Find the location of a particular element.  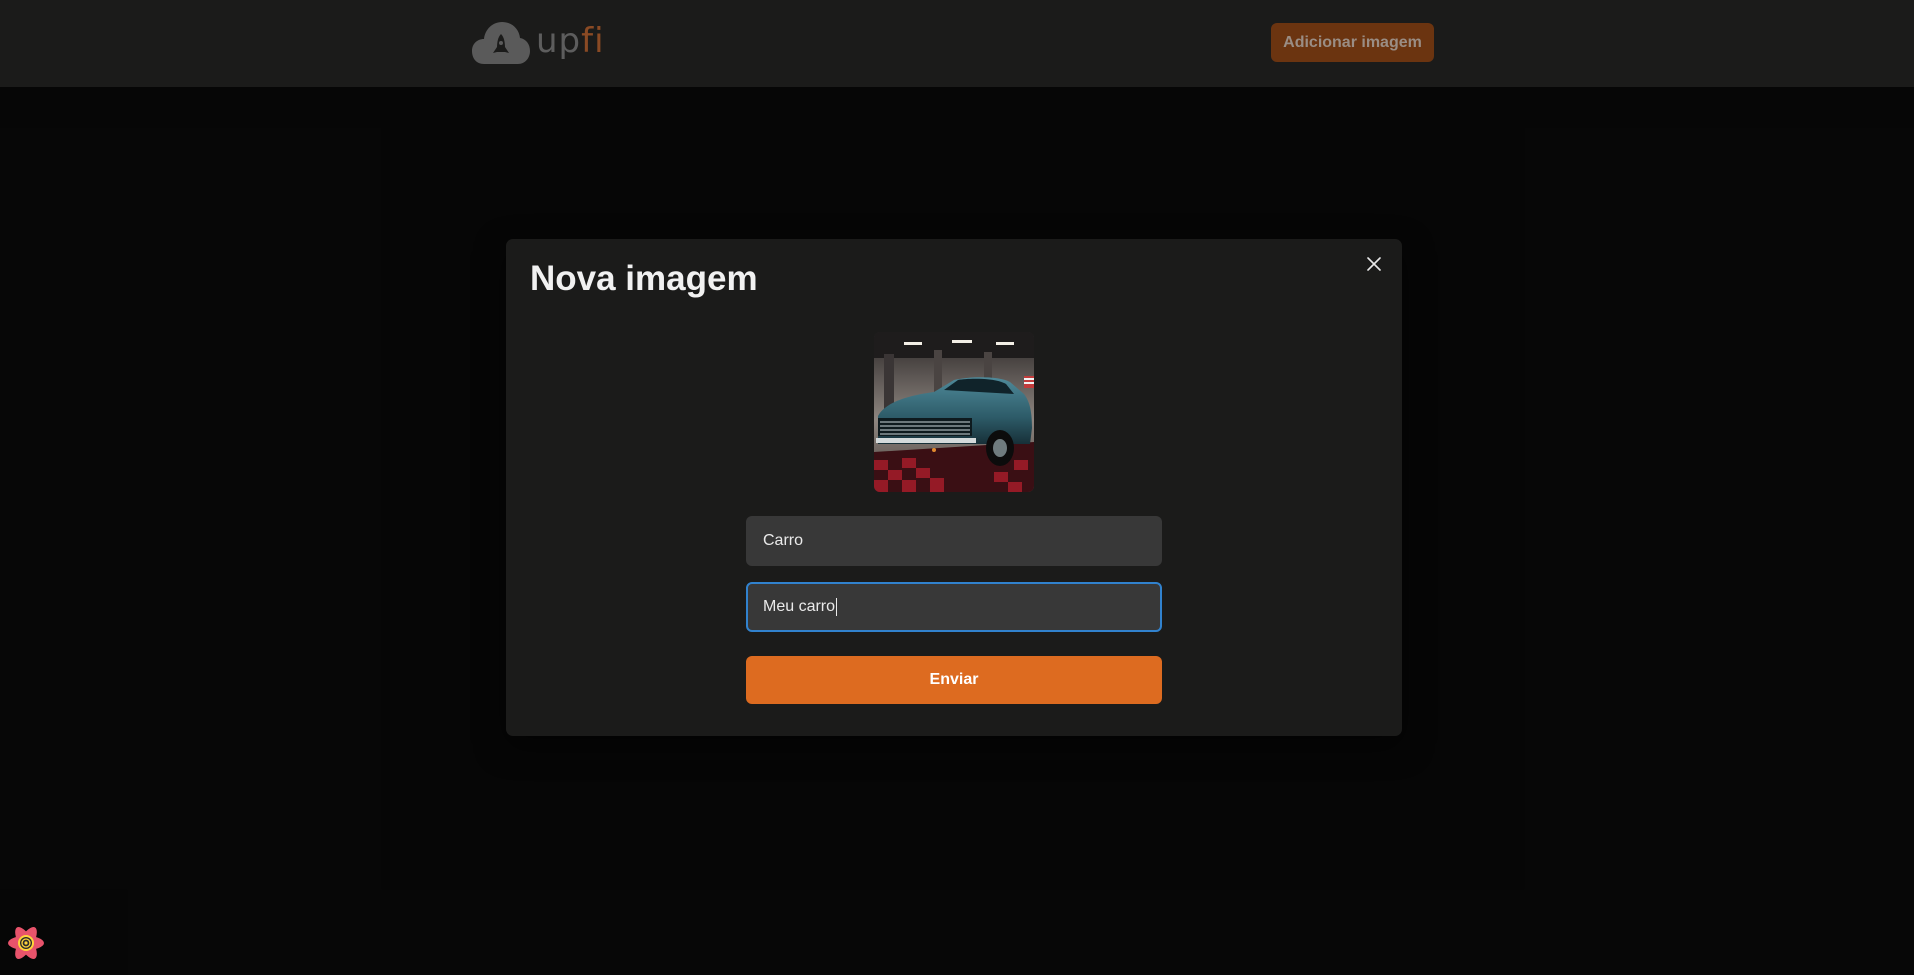

devtools-toggle is located at coordinates (26, 943).